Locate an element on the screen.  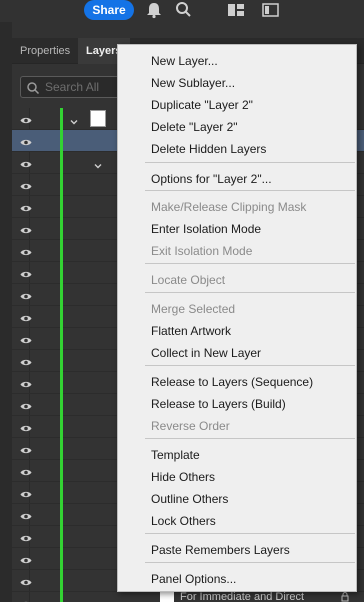
menu-item-delete-layer-2: Delete "Layer 2" is located at coordinates (194, 127).